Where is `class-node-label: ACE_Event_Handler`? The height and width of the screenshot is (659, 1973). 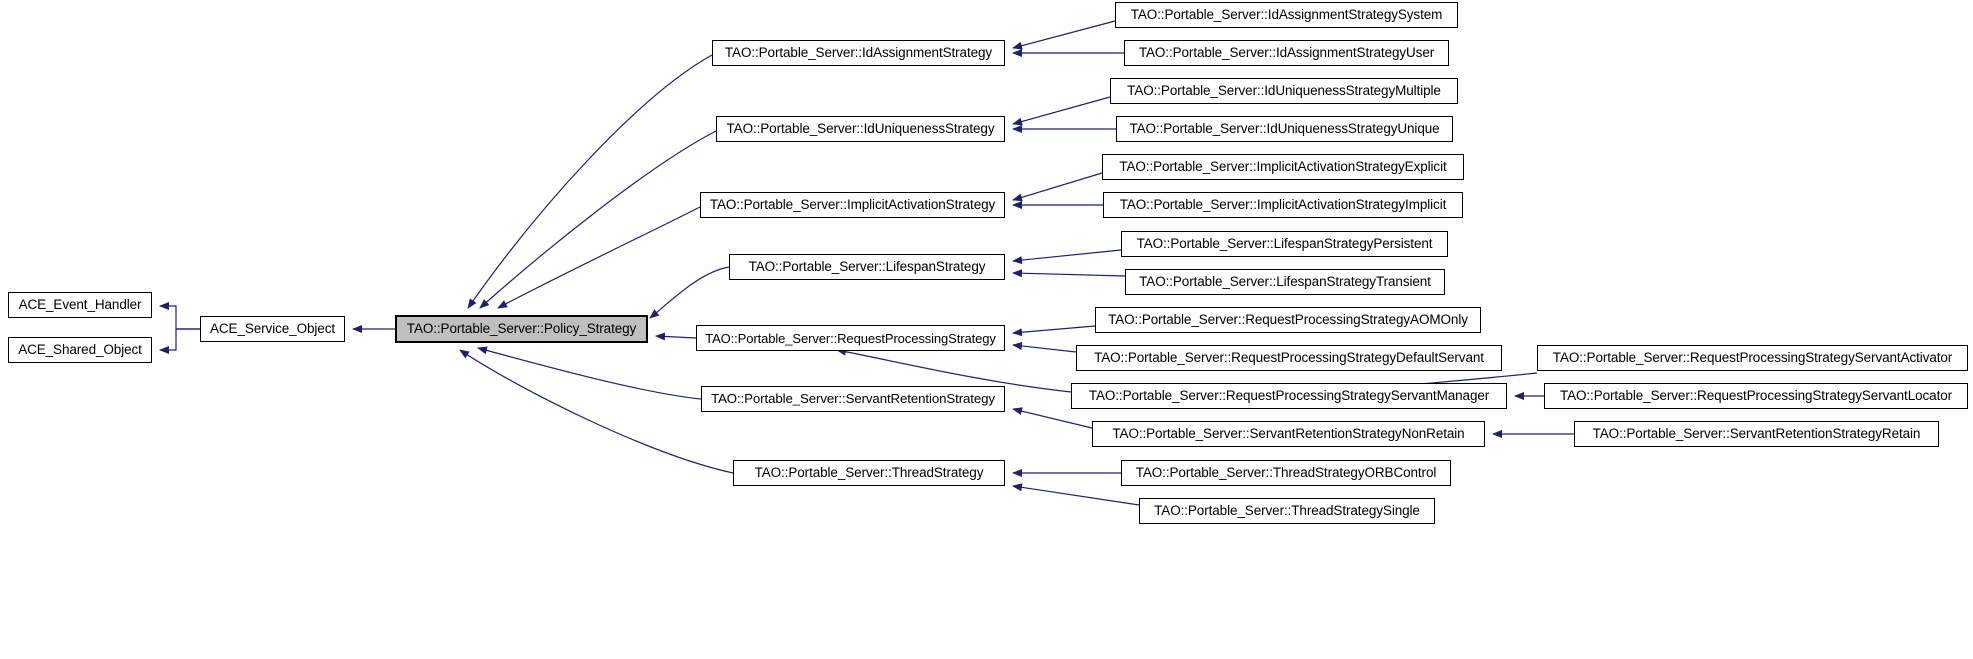 class-node-label: ACE_Event_Handler is located at coordinates (80, 305).